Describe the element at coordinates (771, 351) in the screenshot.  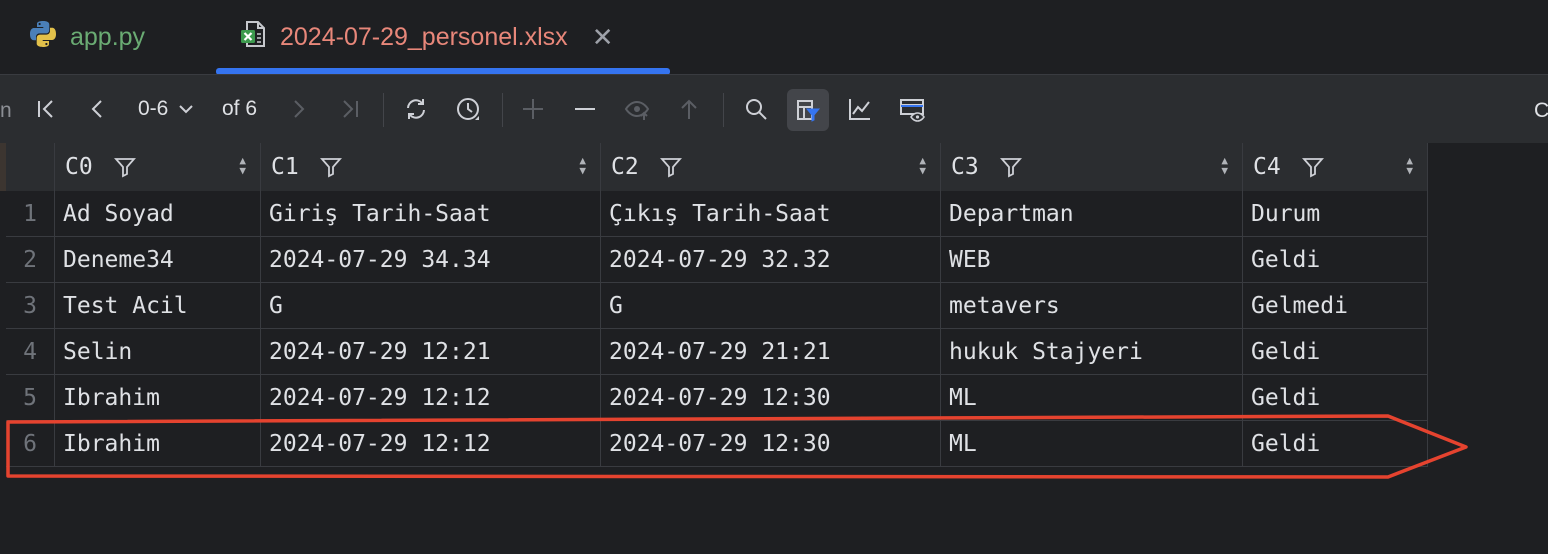
I see `table-cell: 2024-07-29 21:21` at that location.